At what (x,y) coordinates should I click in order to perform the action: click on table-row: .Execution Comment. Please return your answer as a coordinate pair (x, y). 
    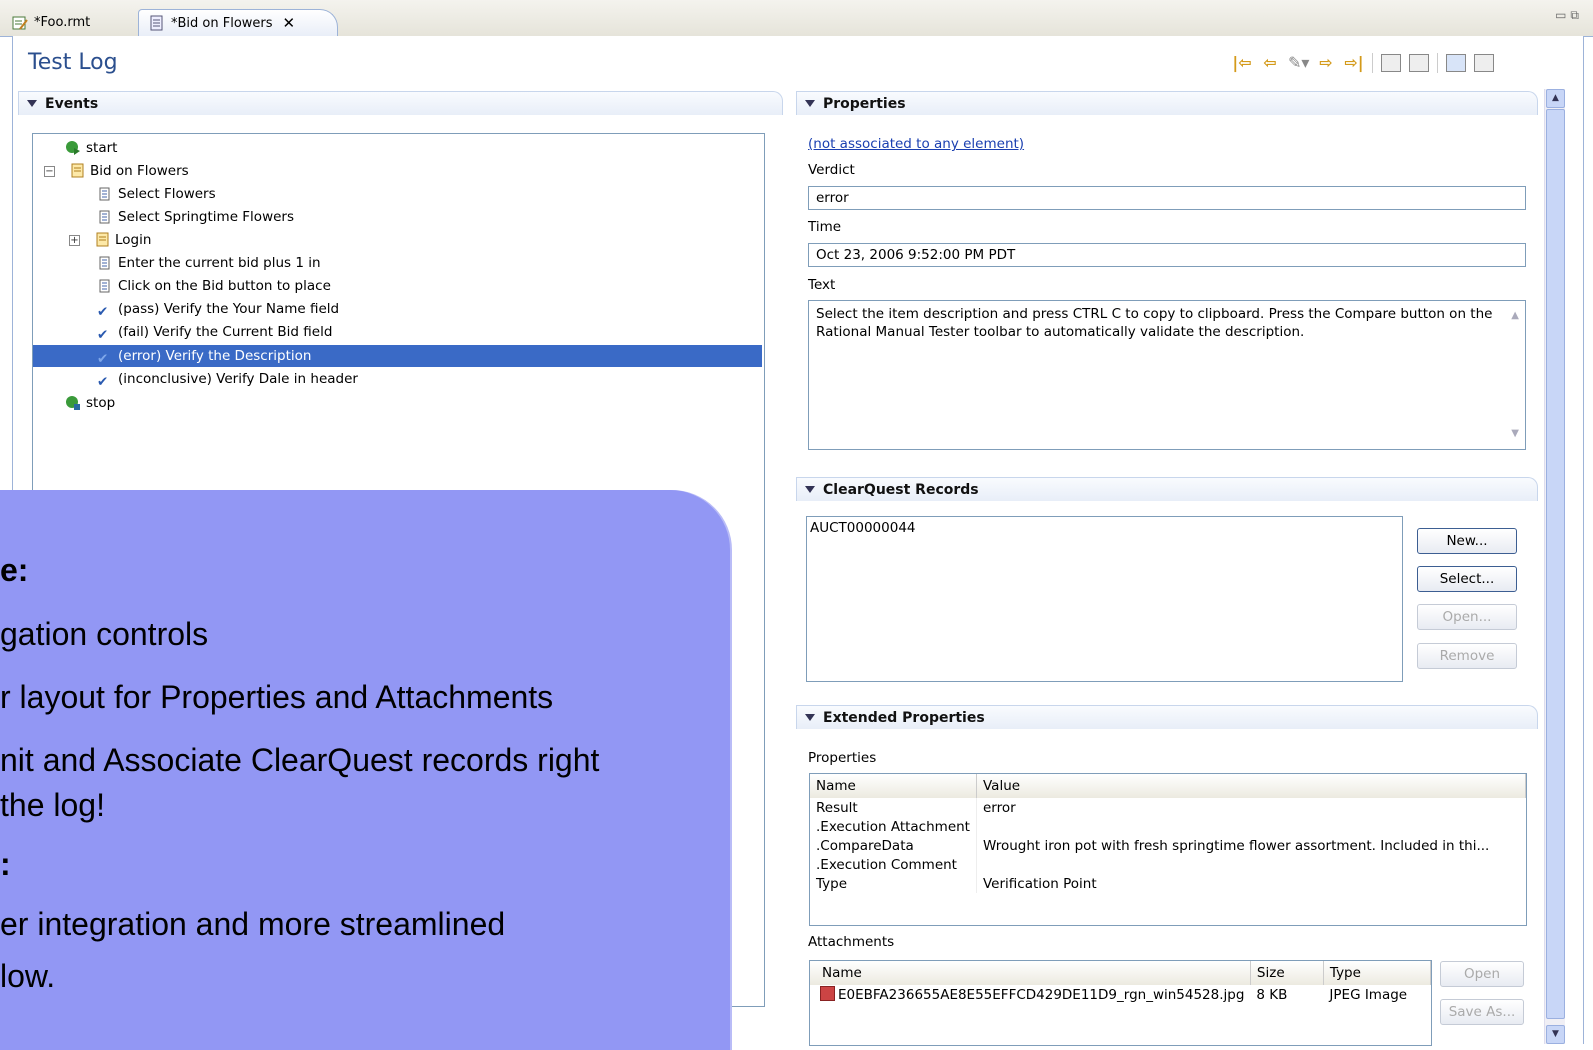
    Looking at the image, I should click on (1168, 864).